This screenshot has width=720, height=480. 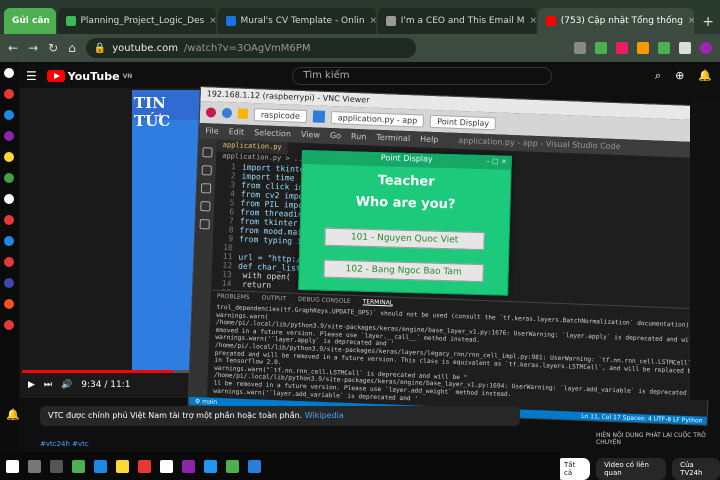 I want to click on source-control-icon, so click(x=206, y=188).